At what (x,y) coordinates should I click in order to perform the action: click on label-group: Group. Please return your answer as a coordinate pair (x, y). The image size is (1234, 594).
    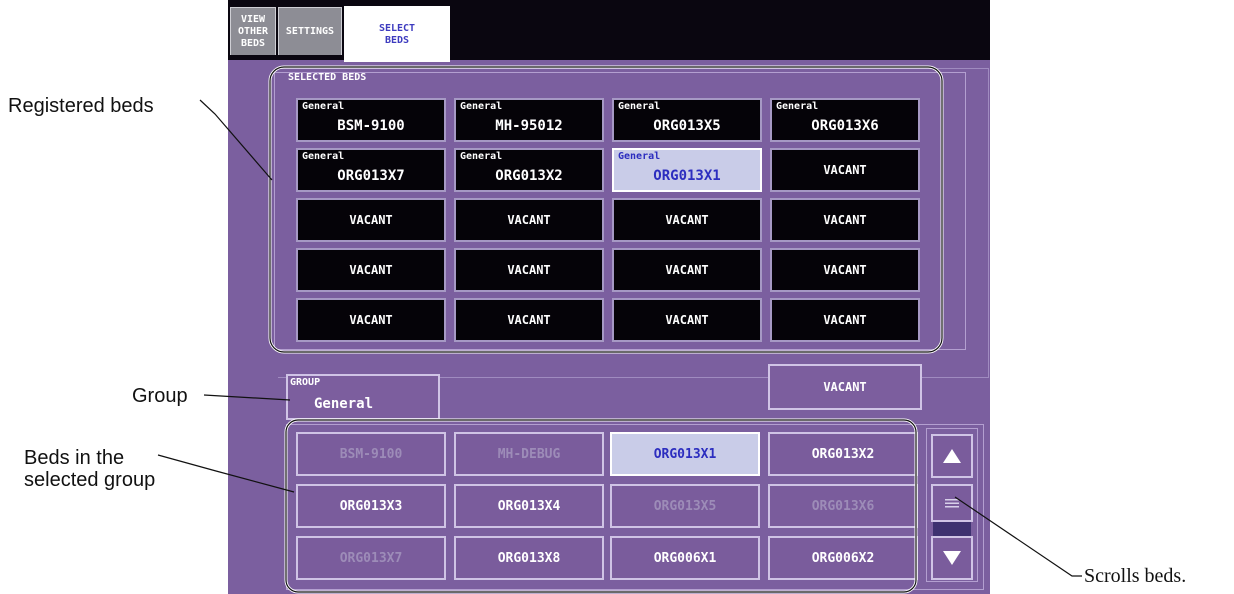
    Looking at the image, I should click on (160, 396).